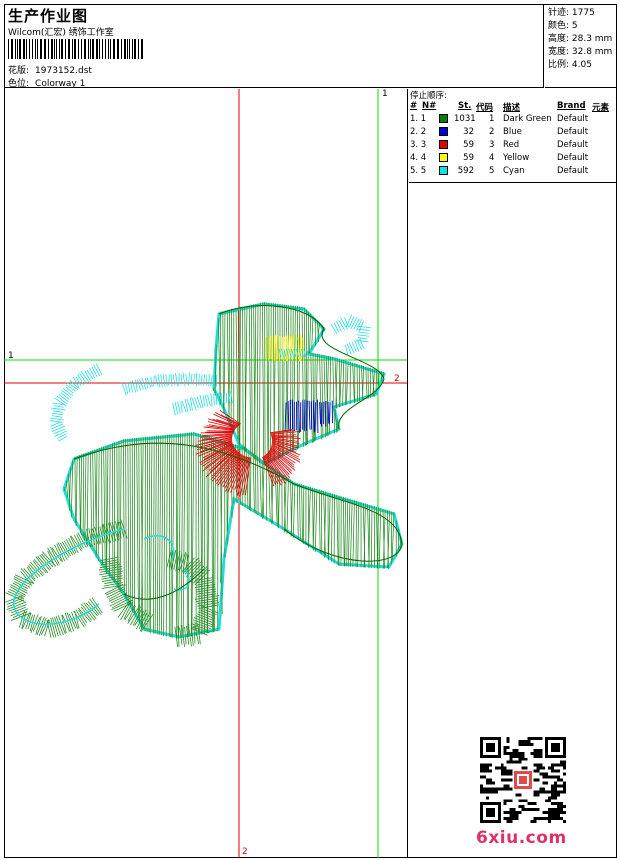 The image size is (620, 860). What do you see at coordinates (414, 106) in the screenshot?
I see `col-header-index: #` at bounding box center [414, 106].